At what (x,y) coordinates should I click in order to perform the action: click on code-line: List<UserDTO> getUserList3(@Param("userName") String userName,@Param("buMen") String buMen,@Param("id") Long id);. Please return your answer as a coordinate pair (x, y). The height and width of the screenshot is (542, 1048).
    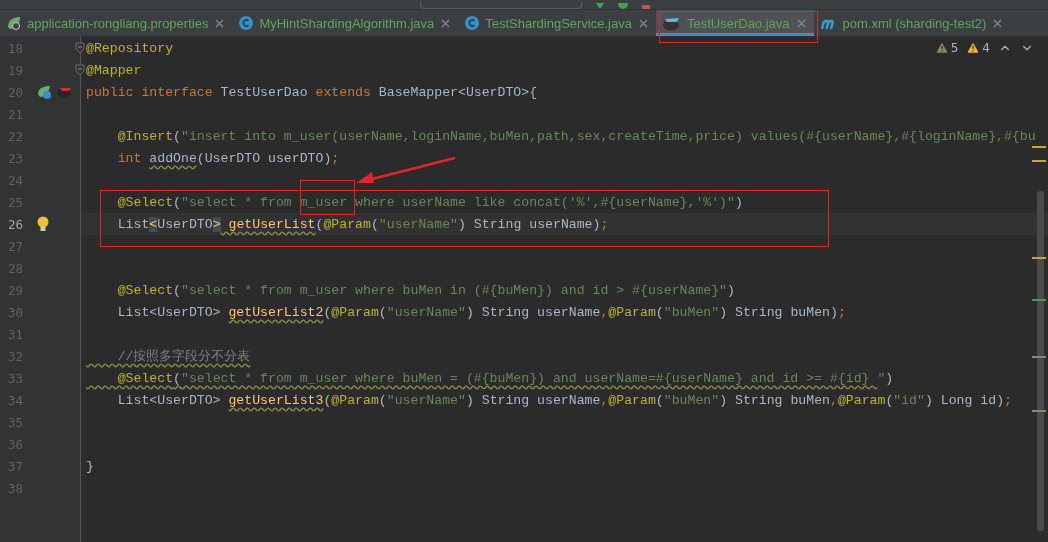
    Looking at the image, I should click on (564, 400).